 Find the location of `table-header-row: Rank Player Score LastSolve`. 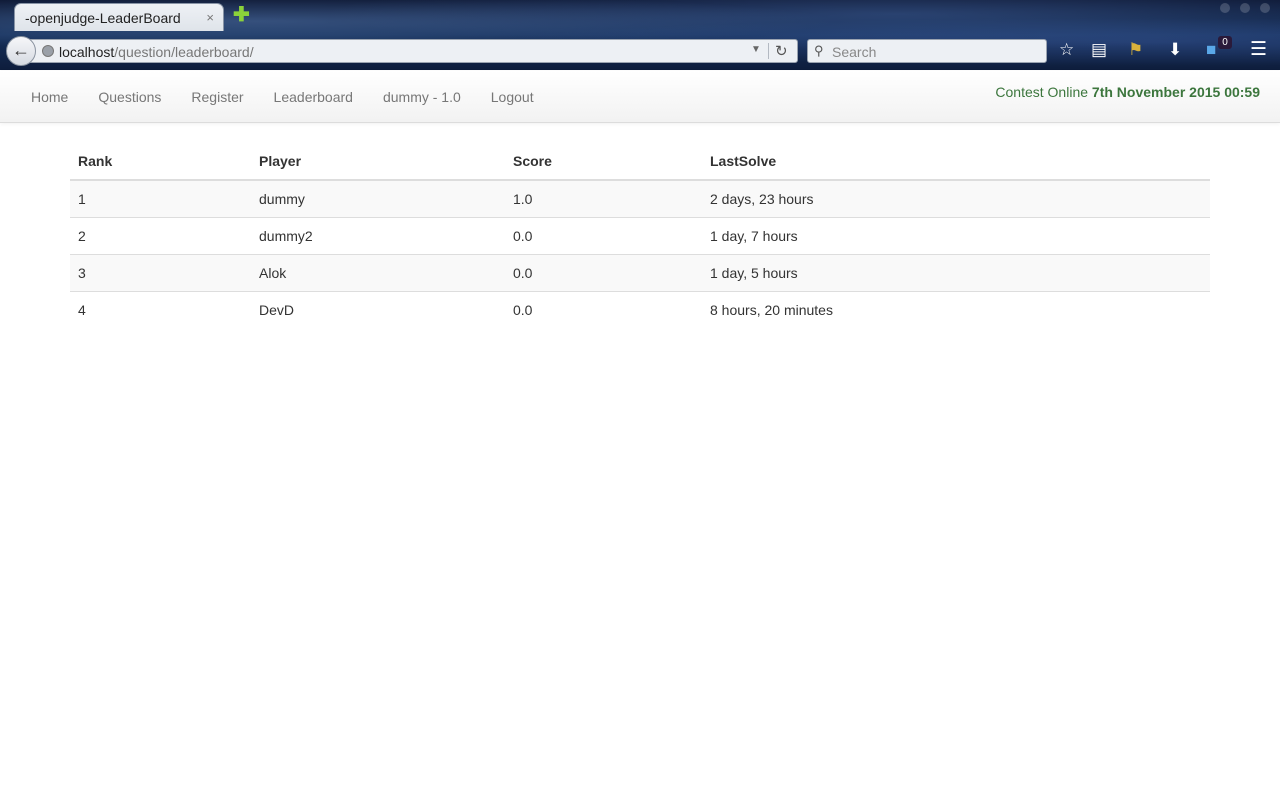

table-header-row: Rank Player Score LastSolve is located at coordinates (640, 162).